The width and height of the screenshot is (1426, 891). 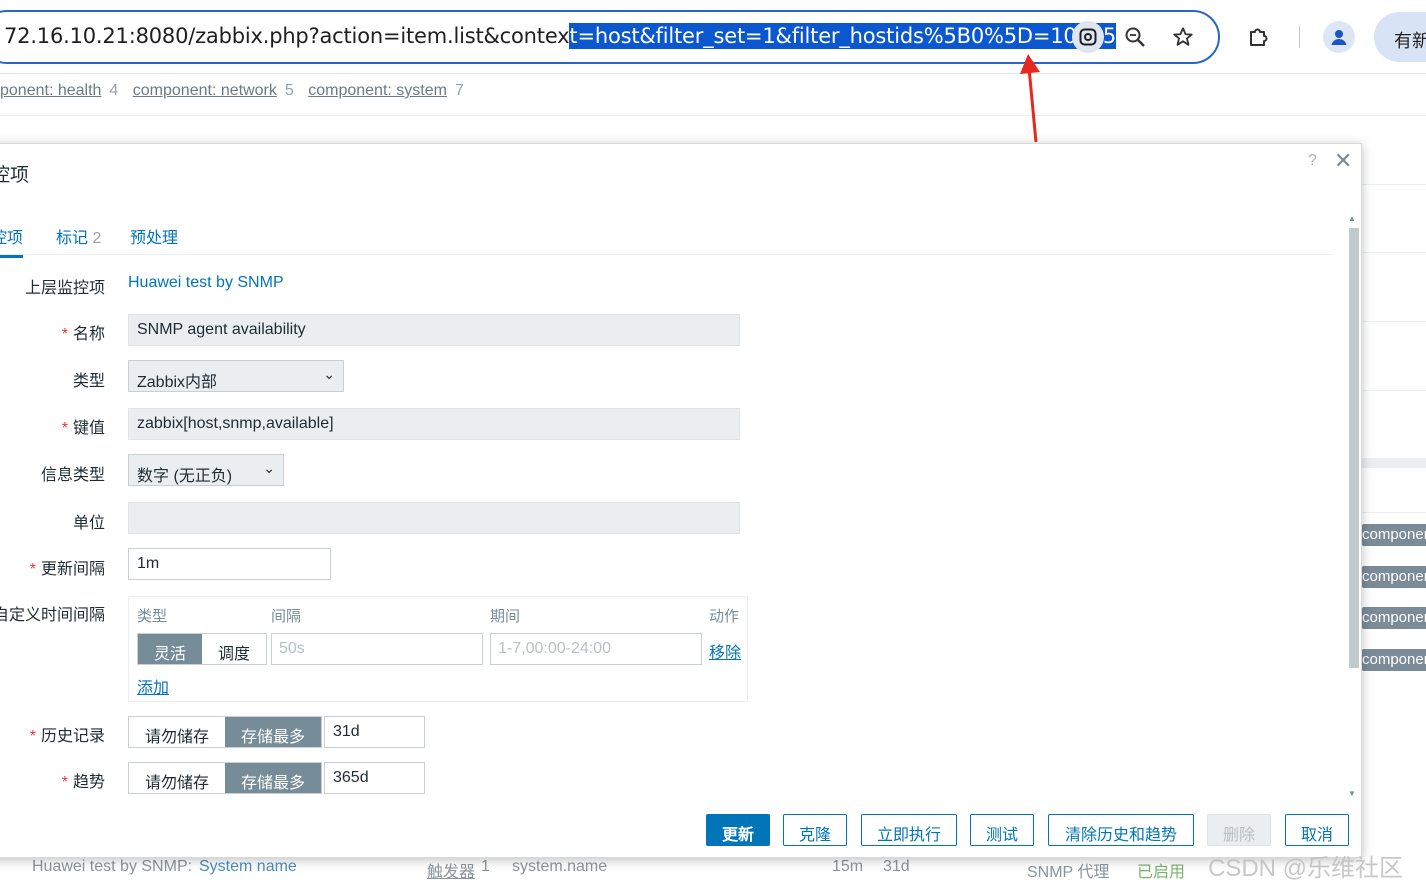 What do you see at coordinates (1352, 793) in the screenshot?
I see `scroll-down-arrow-icon: ▼` at bounding box center [1352, 793].